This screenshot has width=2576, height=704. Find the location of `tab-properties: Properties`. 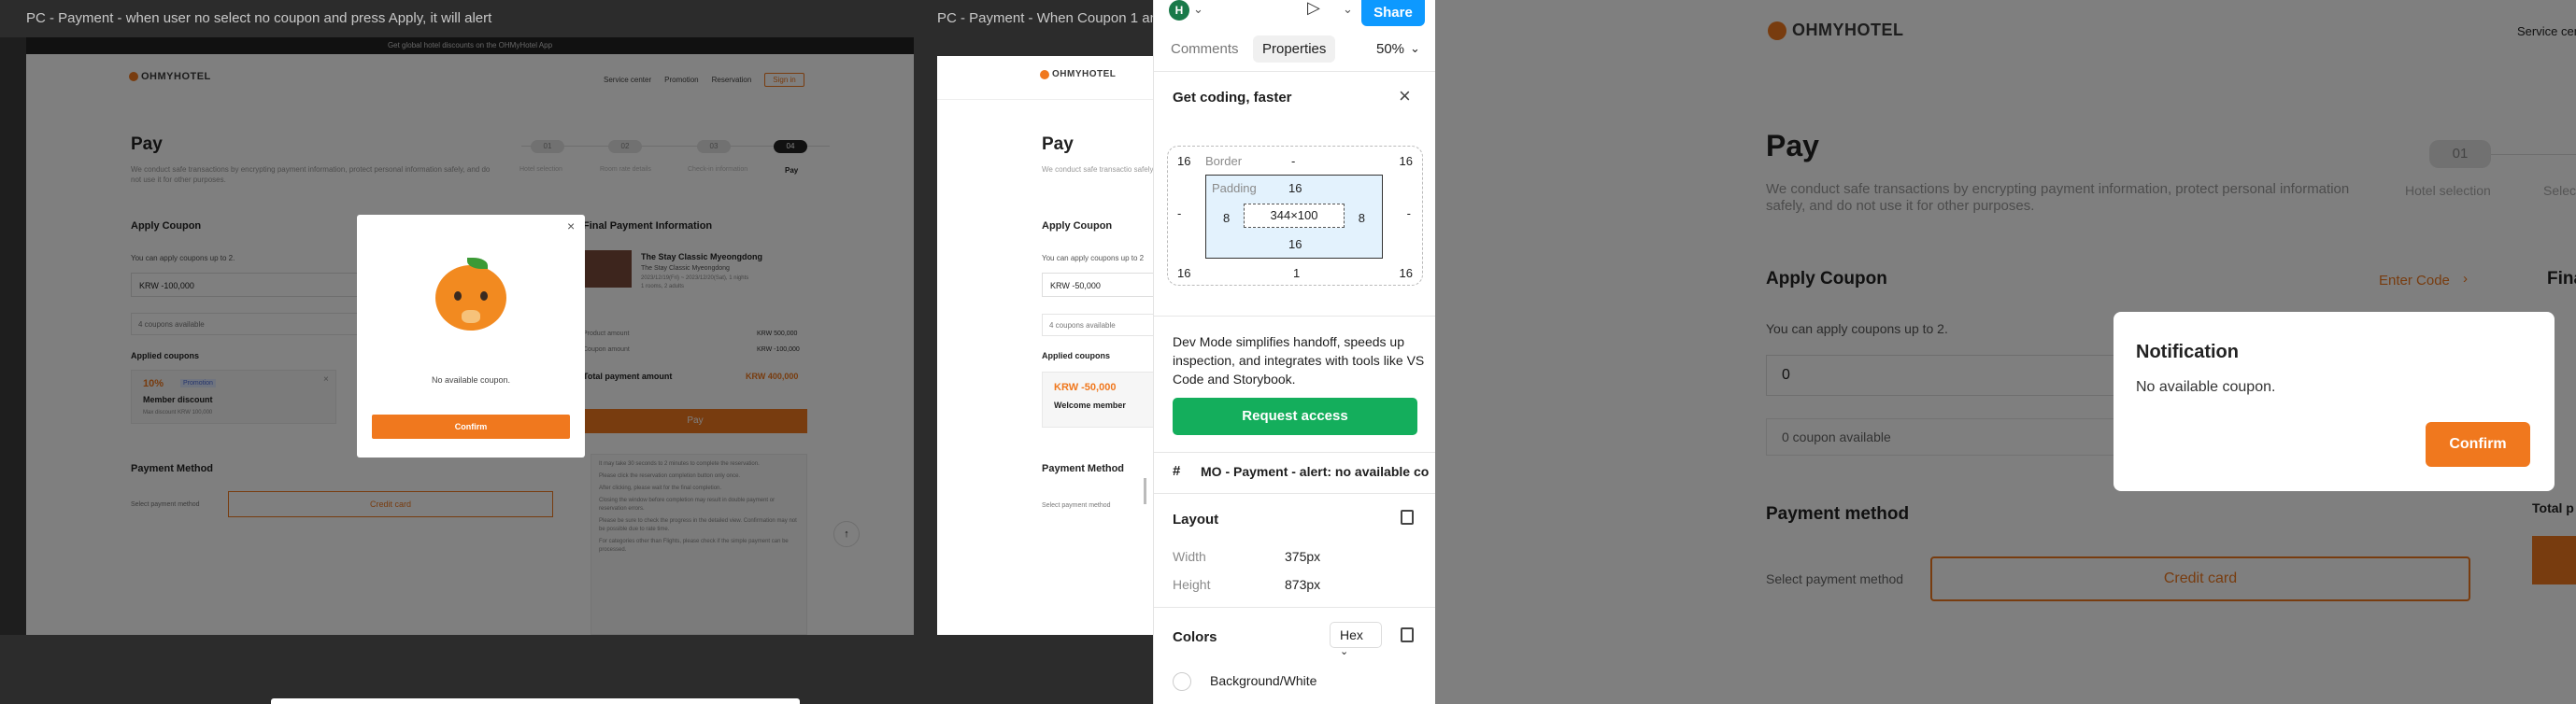

tab-properties: Properties is located at coordinates (1294, 49).